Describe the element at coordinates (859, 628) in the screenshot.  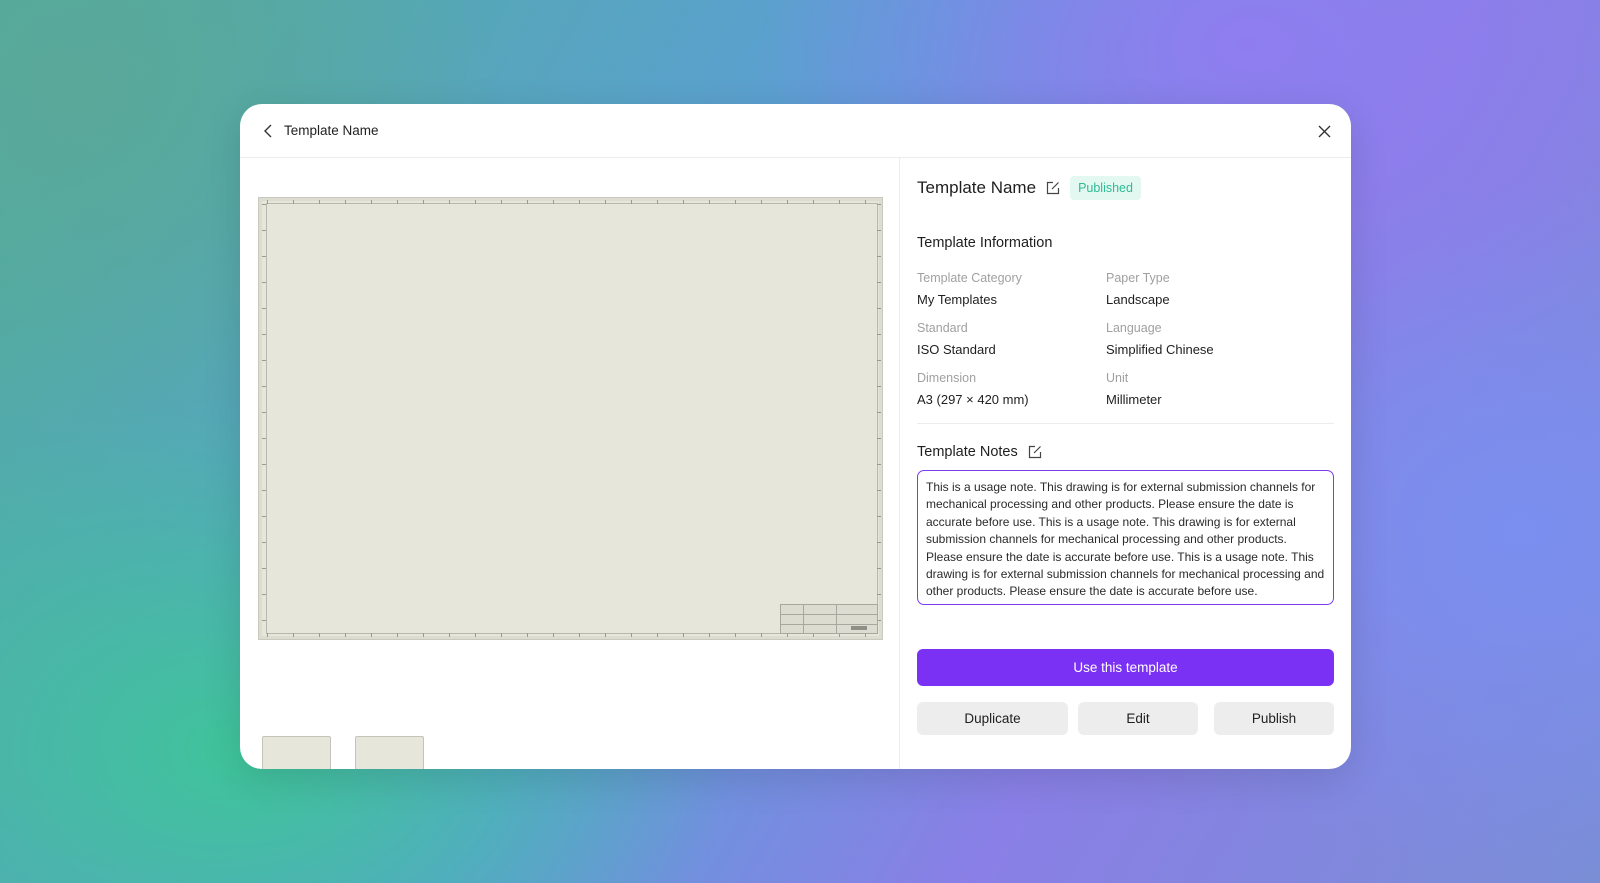
I see `title-block-mark` at that location.